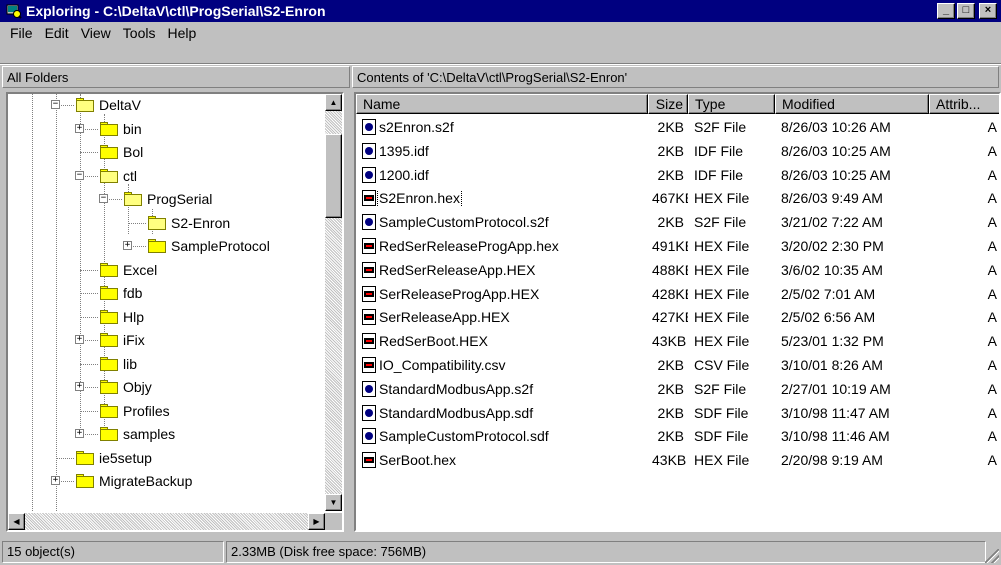  What do you see at coordinates (118, 364) in the screenshot?
I see `tree-item: lib` at bounding box center [118, 364].